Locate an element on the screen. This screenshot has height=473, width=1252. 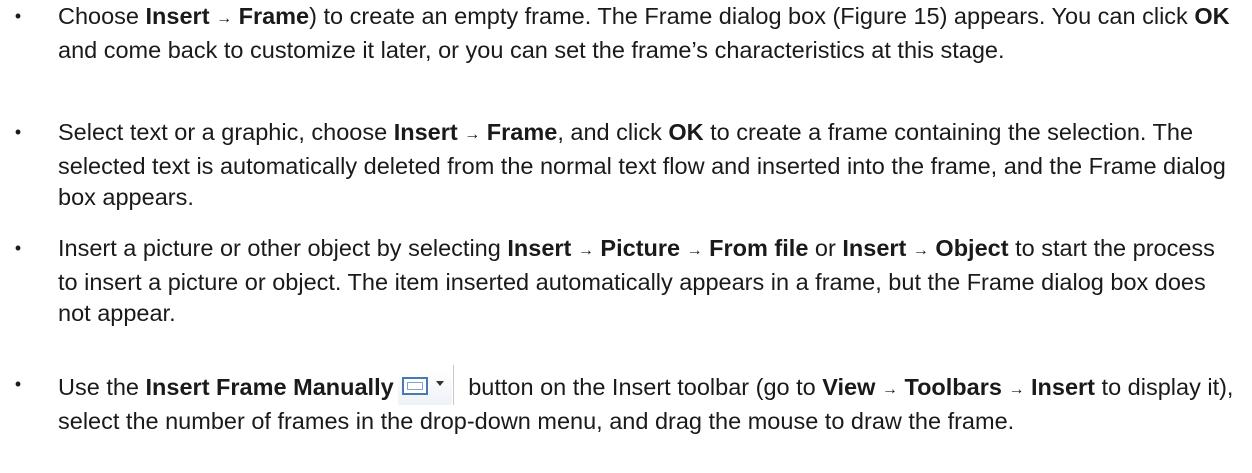
insert-frame-manually-button is located at coordinates (425, 385).